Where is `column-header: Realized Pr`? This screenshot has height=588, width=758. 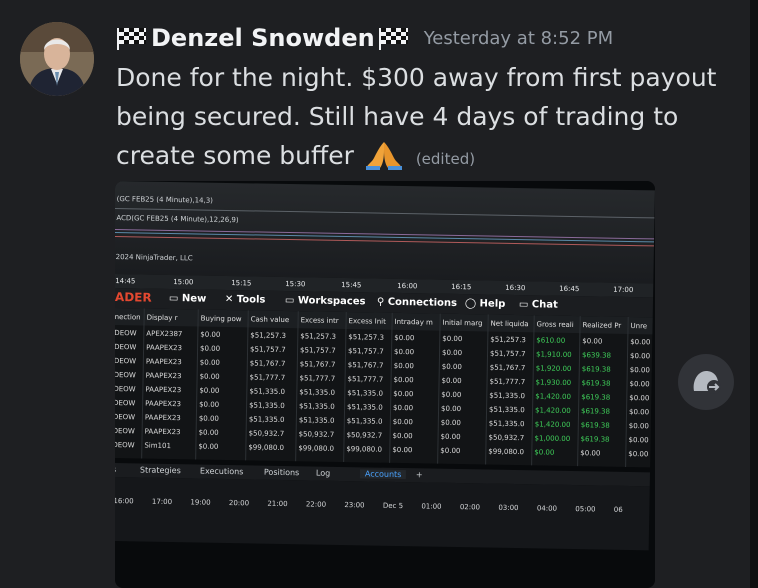 column-header: Realized Pr is located at coordinates (606, 325).